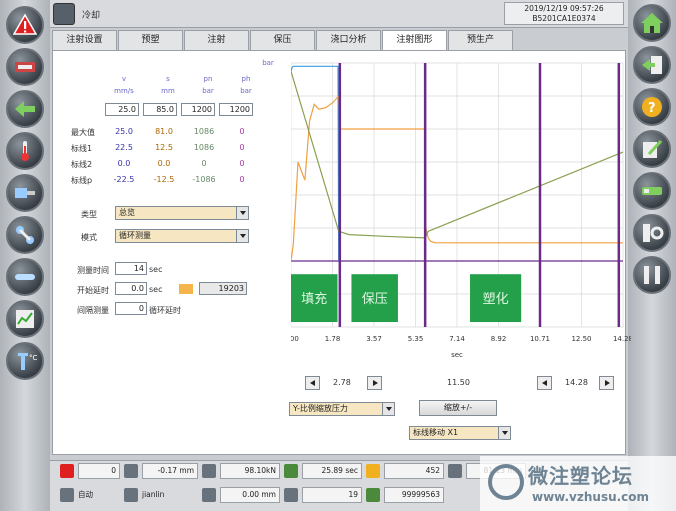 This screenshot has width=676, height=511. I want to click on usb-icon, so click(652, 191).